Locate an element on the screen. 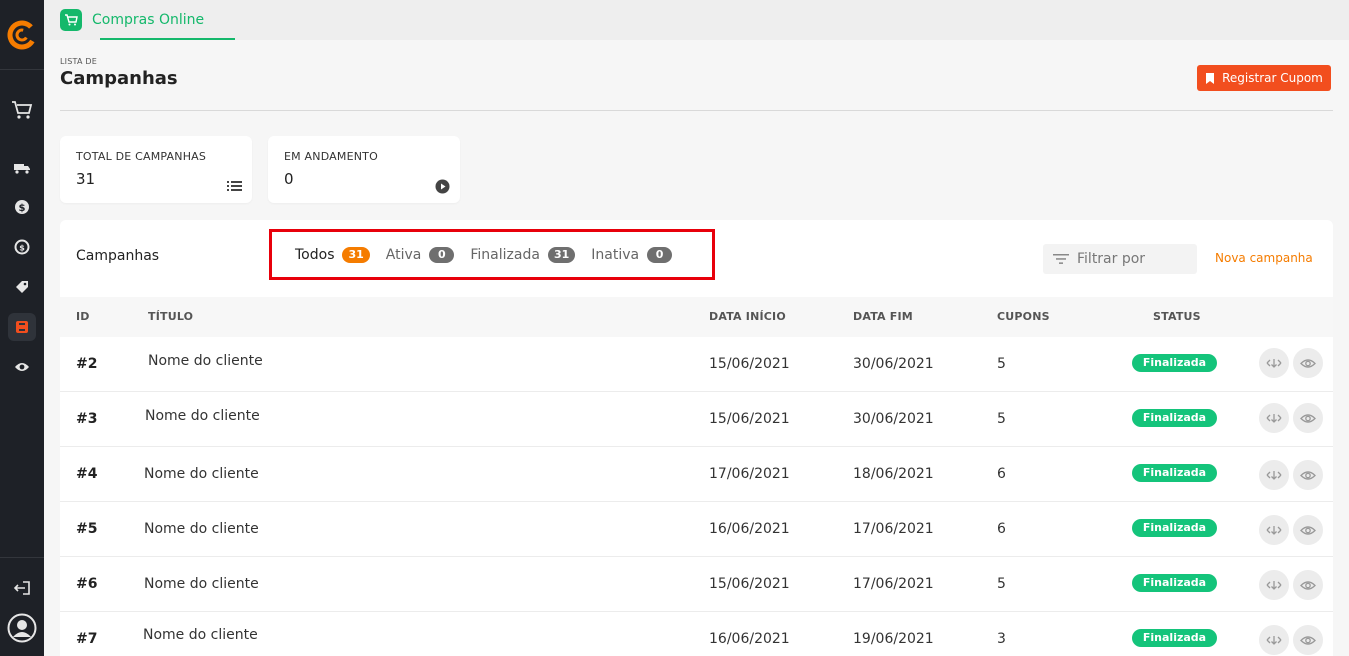  row-end-date: 18/06/2021 is located at coordinates (893, 474).